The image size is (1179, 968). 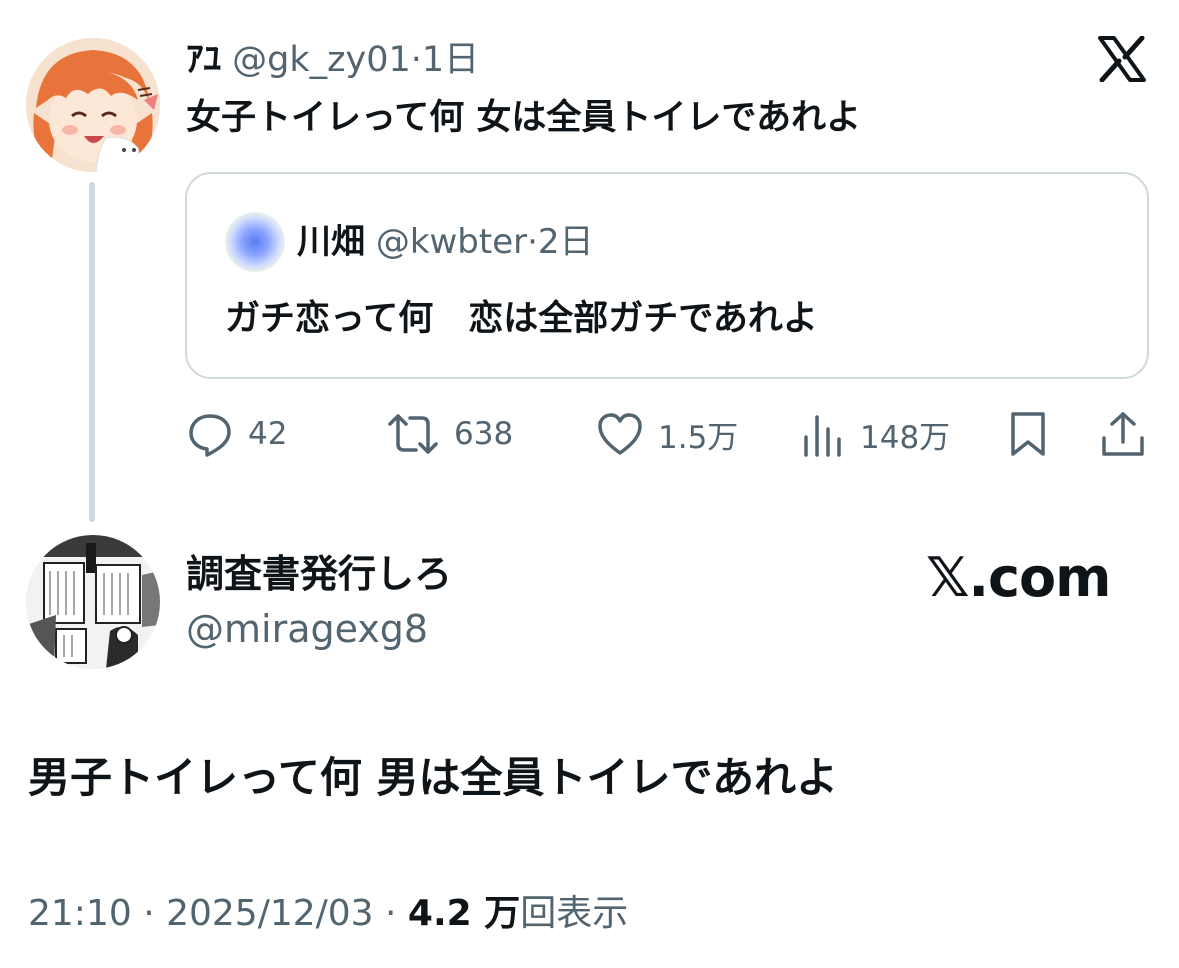 I want to click on repost-count: 638, so click(x=484, y=434).